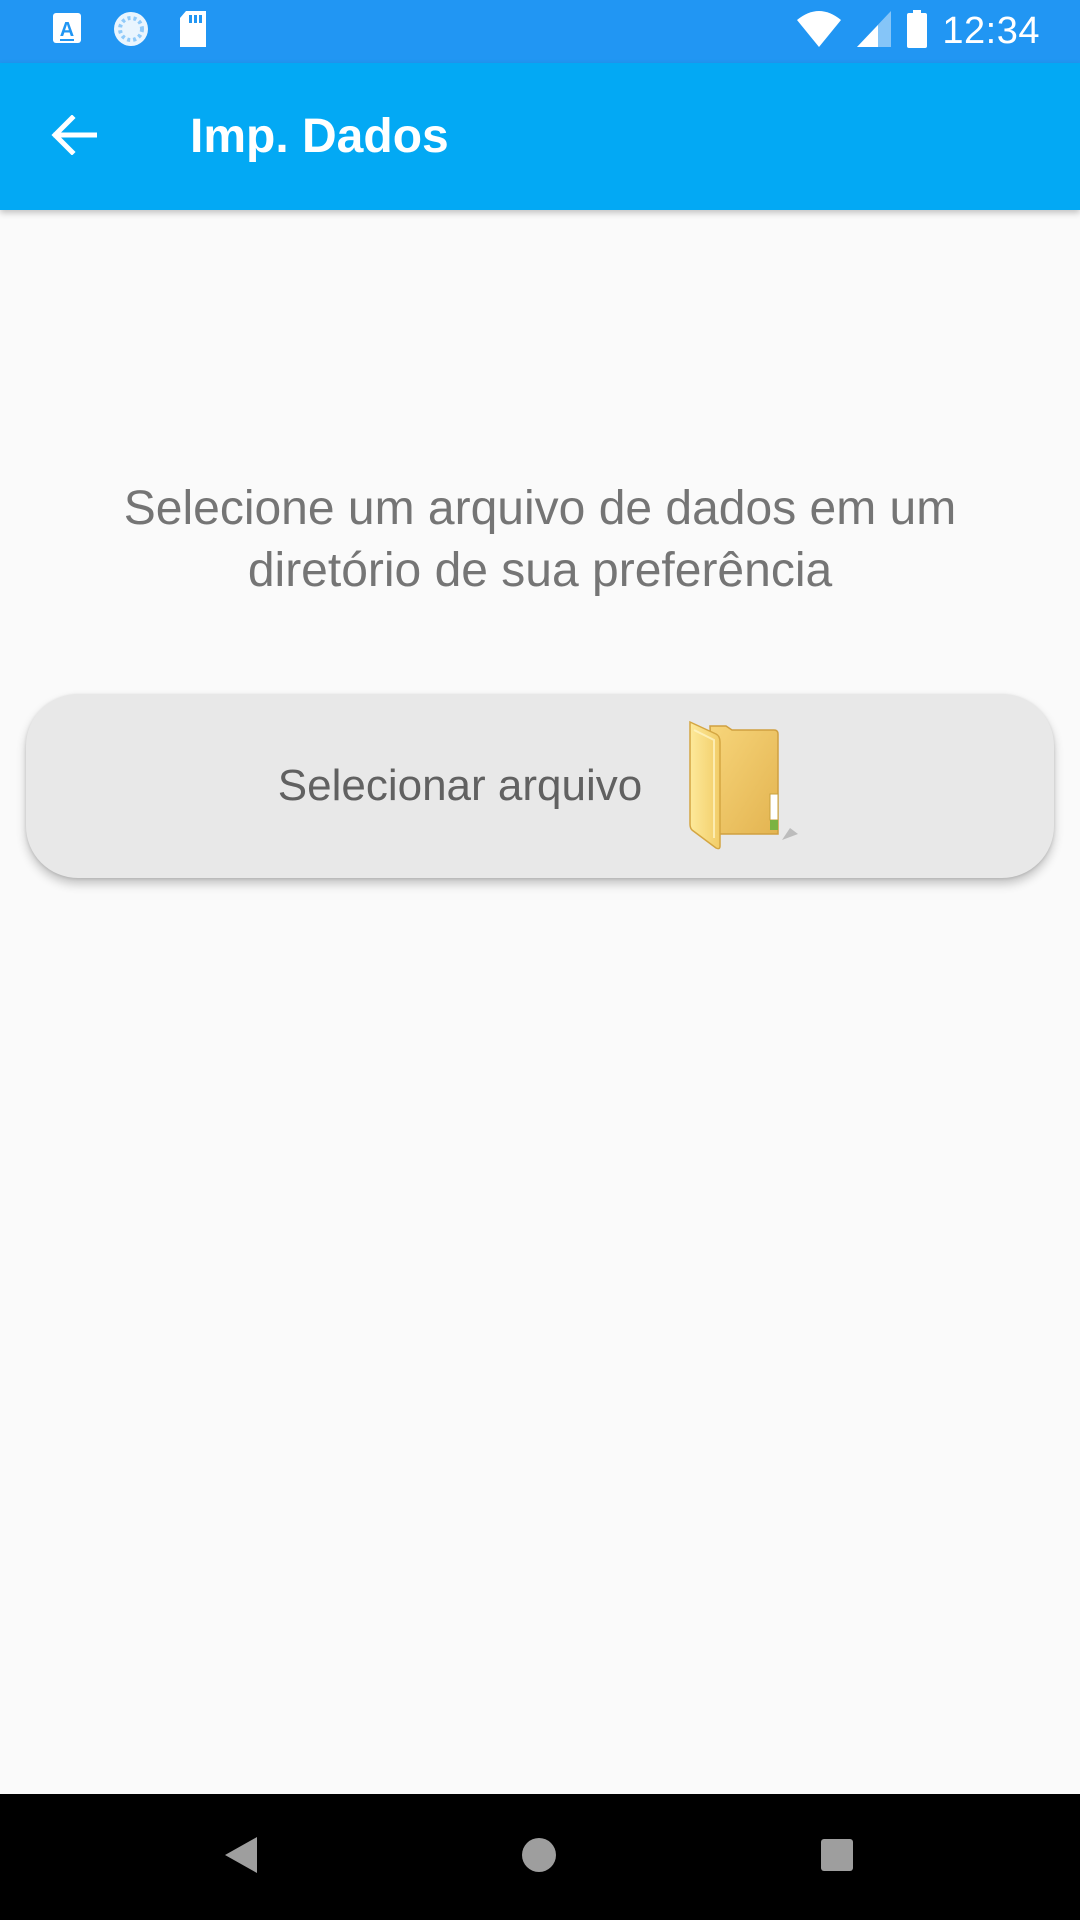 The image size is (1080, 1920). I want to click on back-button, so click(74, 137).